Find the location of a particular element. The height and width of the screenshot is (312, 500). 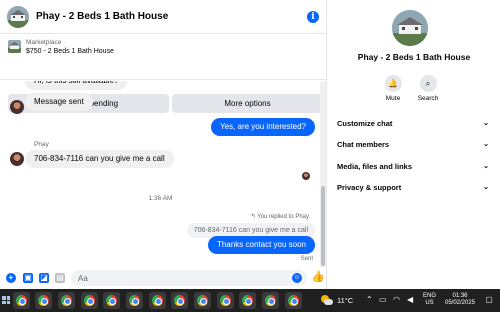

region-code: US is located at coordinates (429, 303).